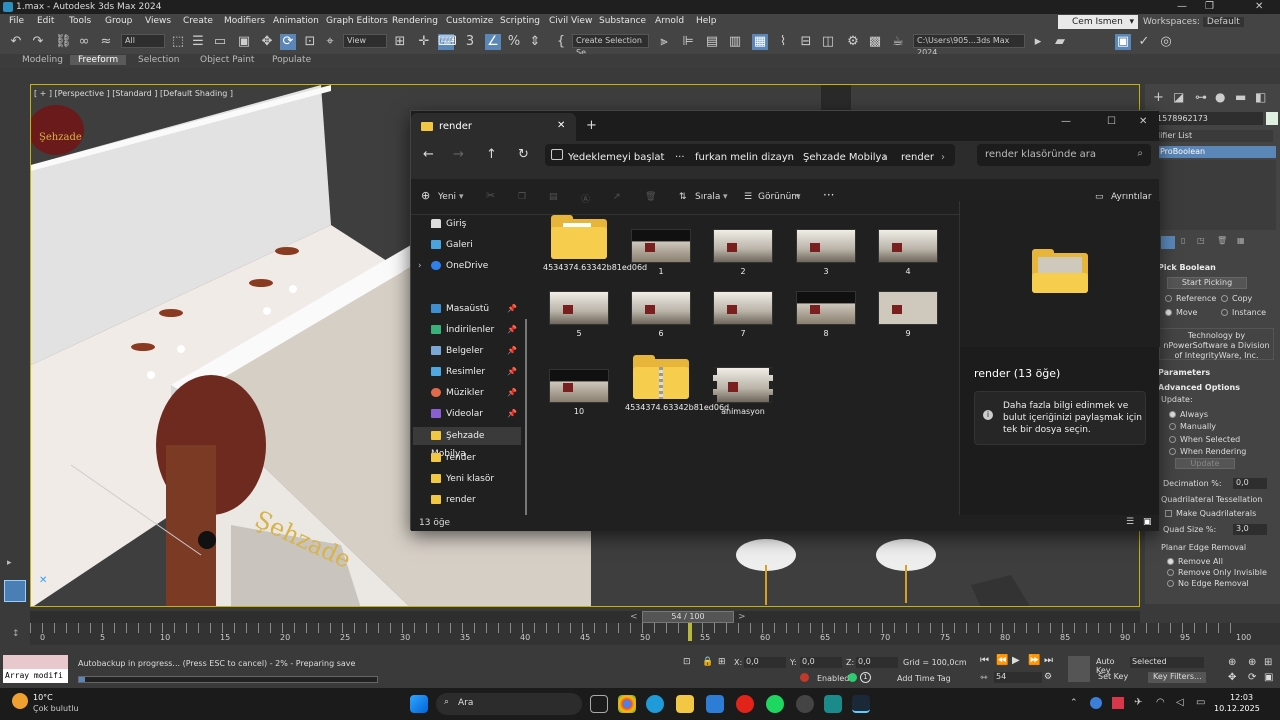  I want to click on orbit-icon: ⟳, so click(1252, 677).